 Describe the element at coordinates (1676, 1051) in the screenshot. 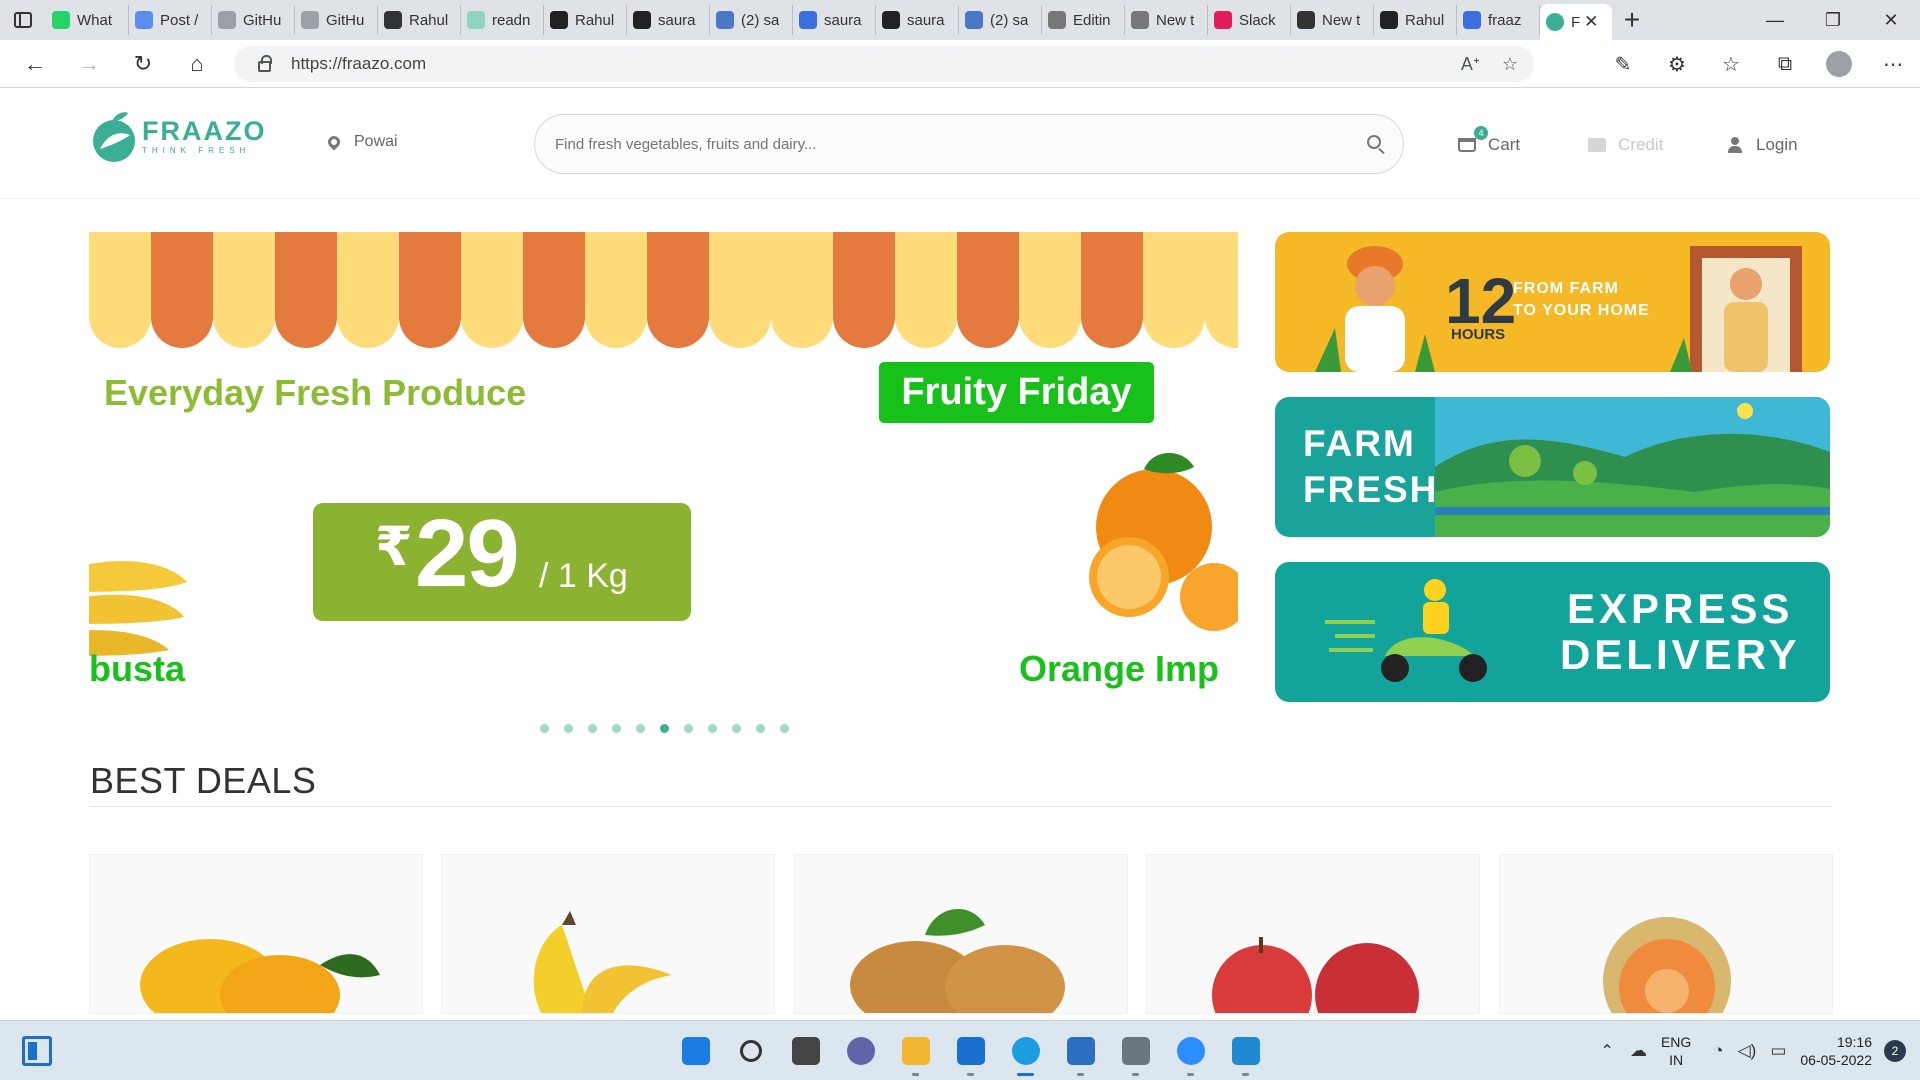

I see `input-language: ENG IN` at that location.